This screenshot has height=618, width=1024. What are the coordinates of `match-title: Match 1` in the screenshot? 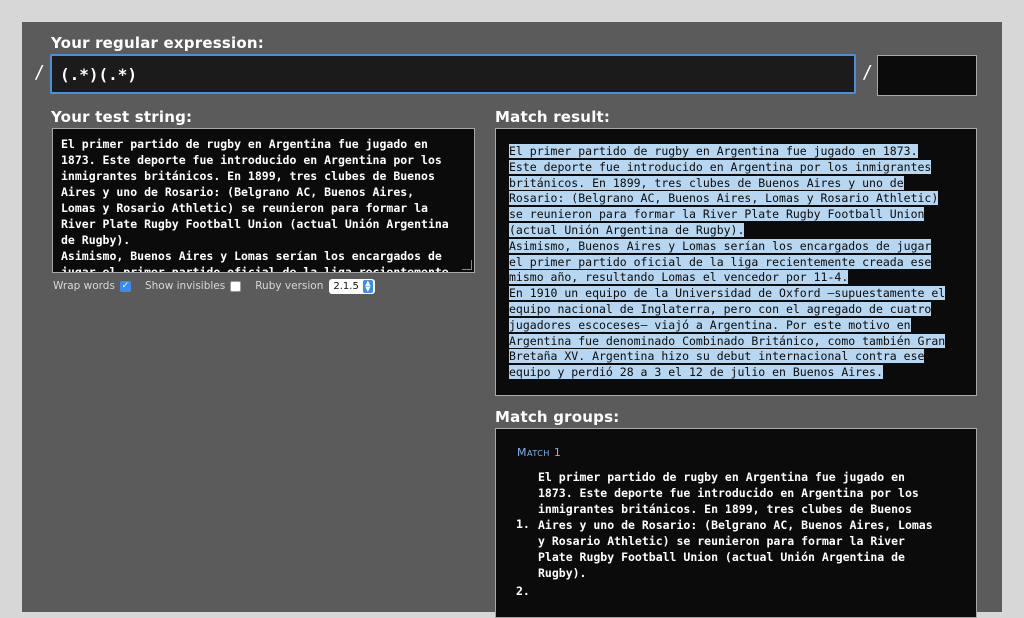 It's located at (539, 452).